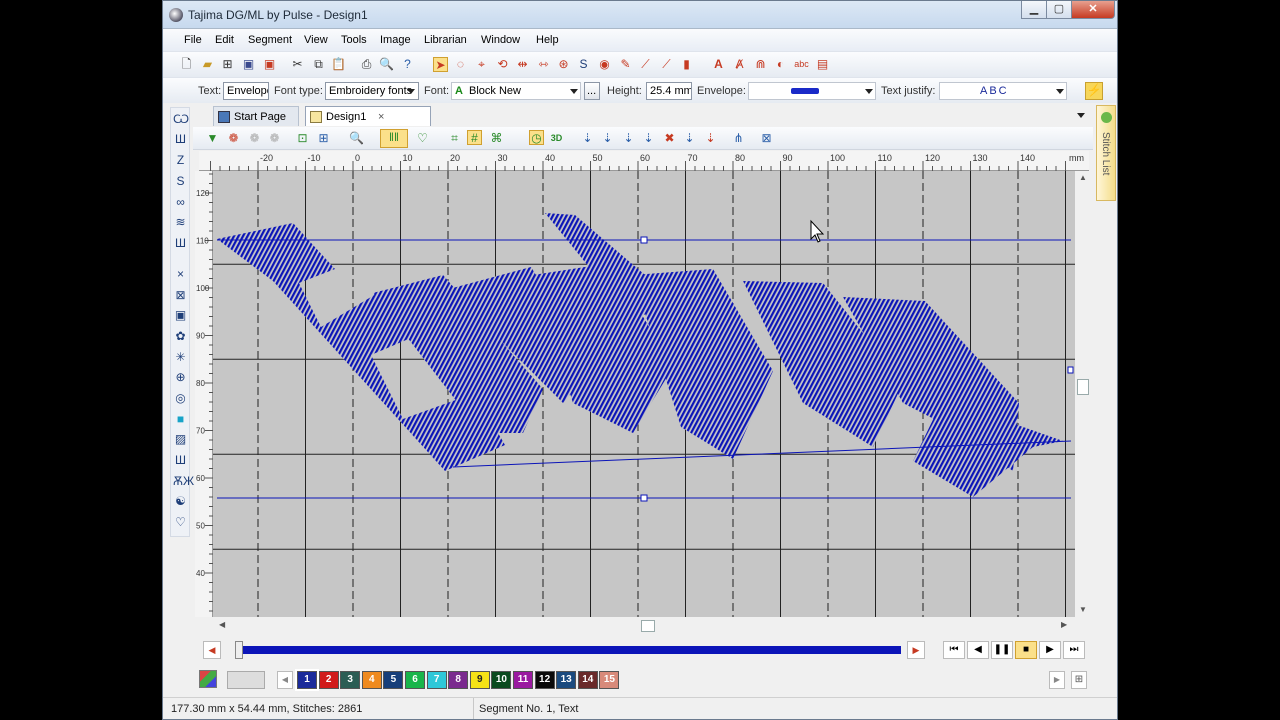 This screenshot has height=720, width=1280. I want to click on spiral-icon: ◎, so click(180, 398).